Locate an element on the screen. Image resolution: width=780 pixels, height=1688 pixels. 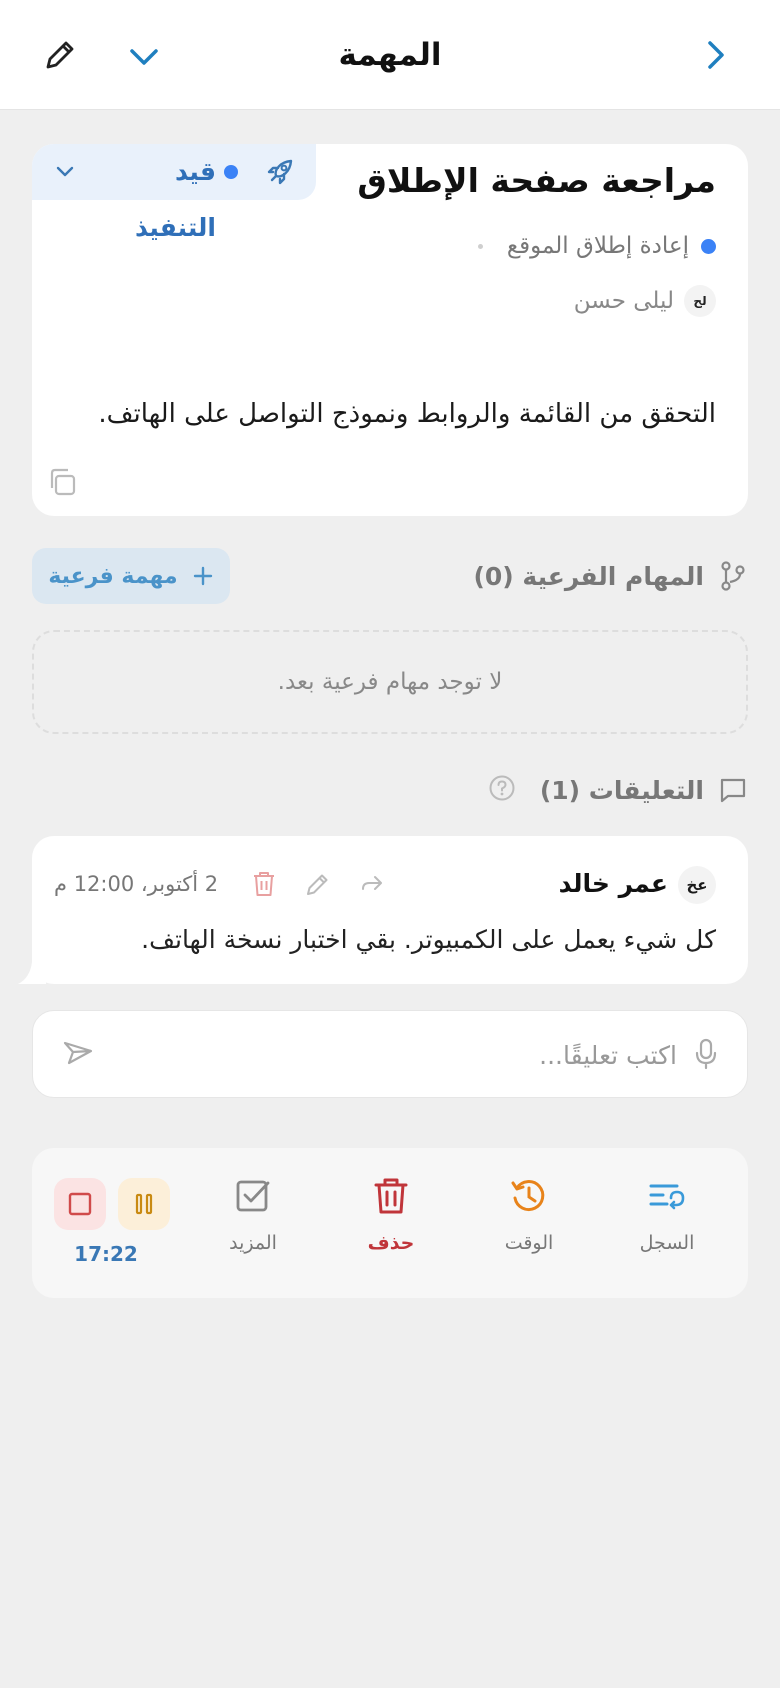
delete-label: حذف is located at coordinates (391, 1243).